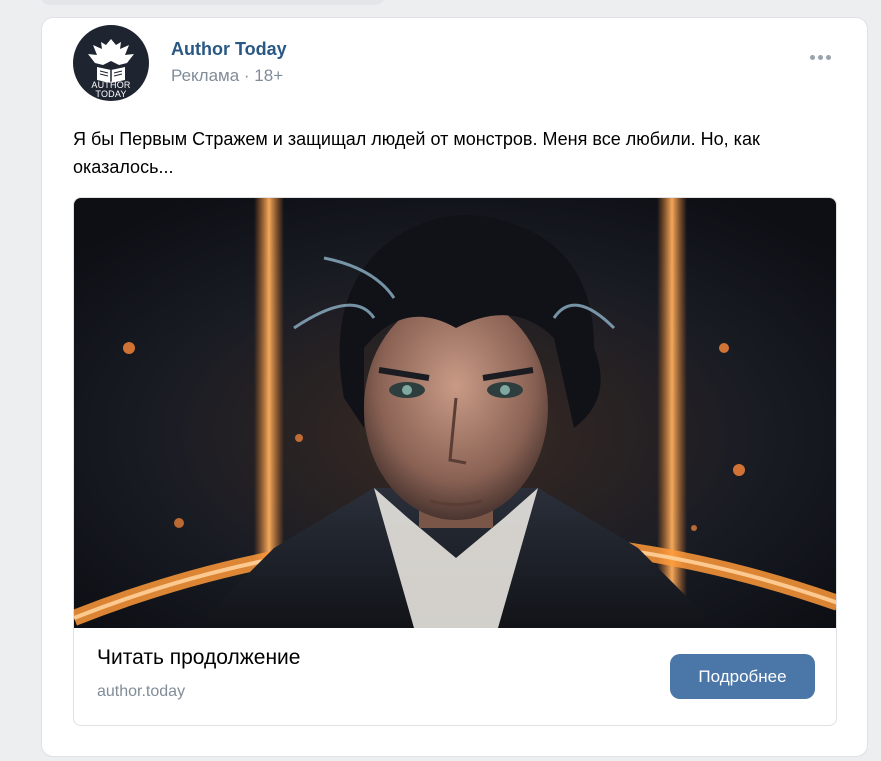 The image size is (881, 761). What do you see at coordinates (198, 658) in the screenshot?
I see `attachment-title: Читать продолжение` at bounding box center [198, 658].